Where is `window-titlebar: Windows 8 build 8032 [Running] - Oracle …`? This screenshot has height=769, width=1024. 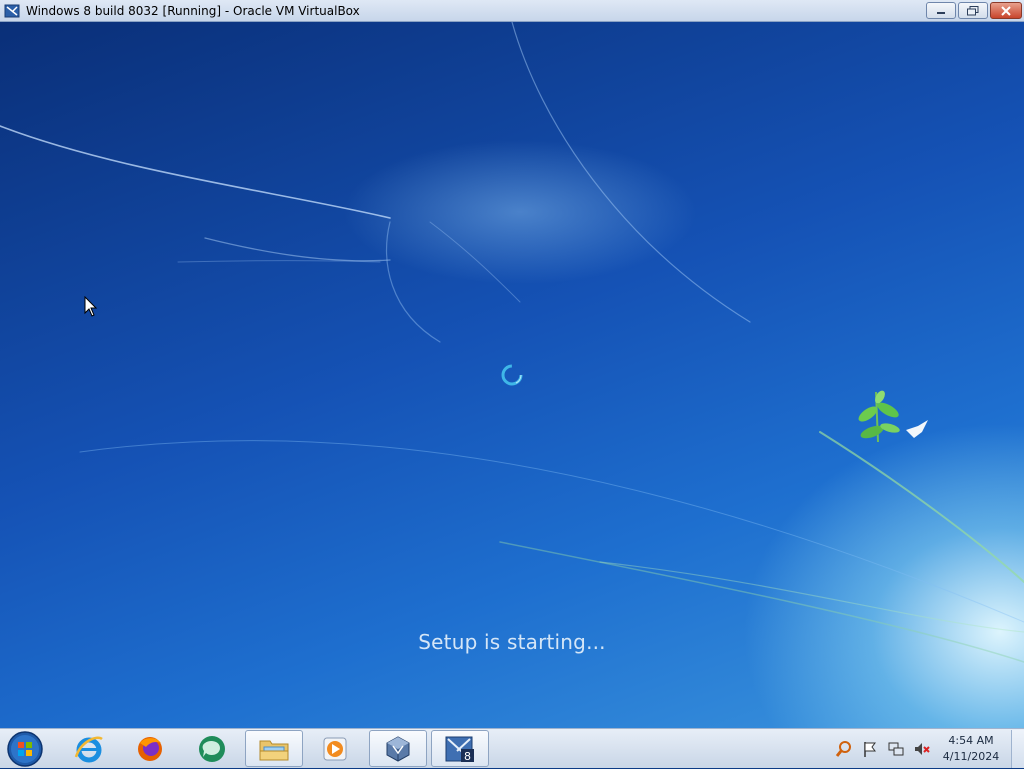
window-titlebar: Windows 8 build 8032 [Running] - Oracle … is located at coordinates (512, 11).